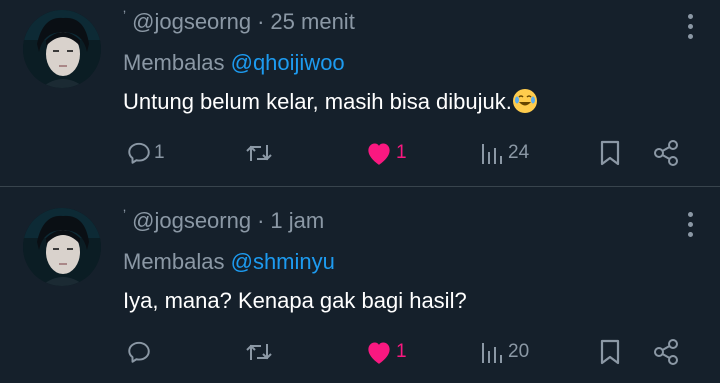  I want to click on divider, so click(360, 186).